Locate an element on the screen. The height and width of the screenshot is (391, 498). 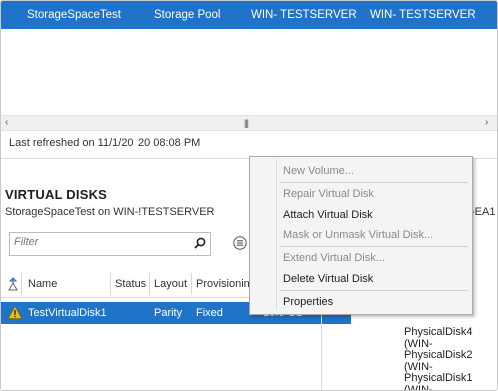
virtual-disks-title: VIRTUAL DISKS is located at coordinates (56, 194).